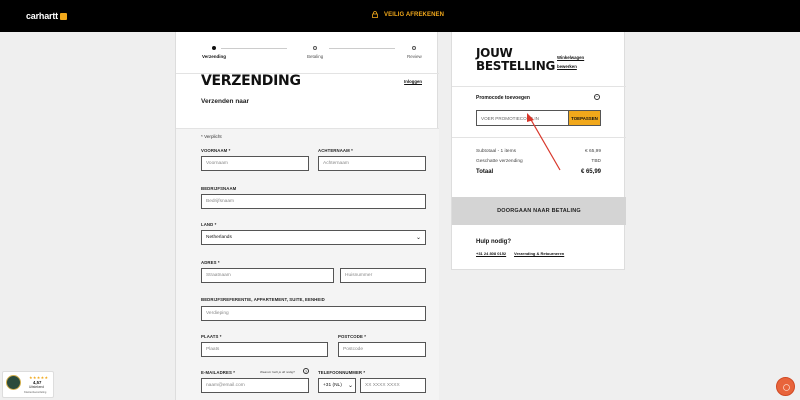  Describe the element at coordinates (503, 98) in the screenshot. I see `promo-label: Promocode toevoegen` at that location.